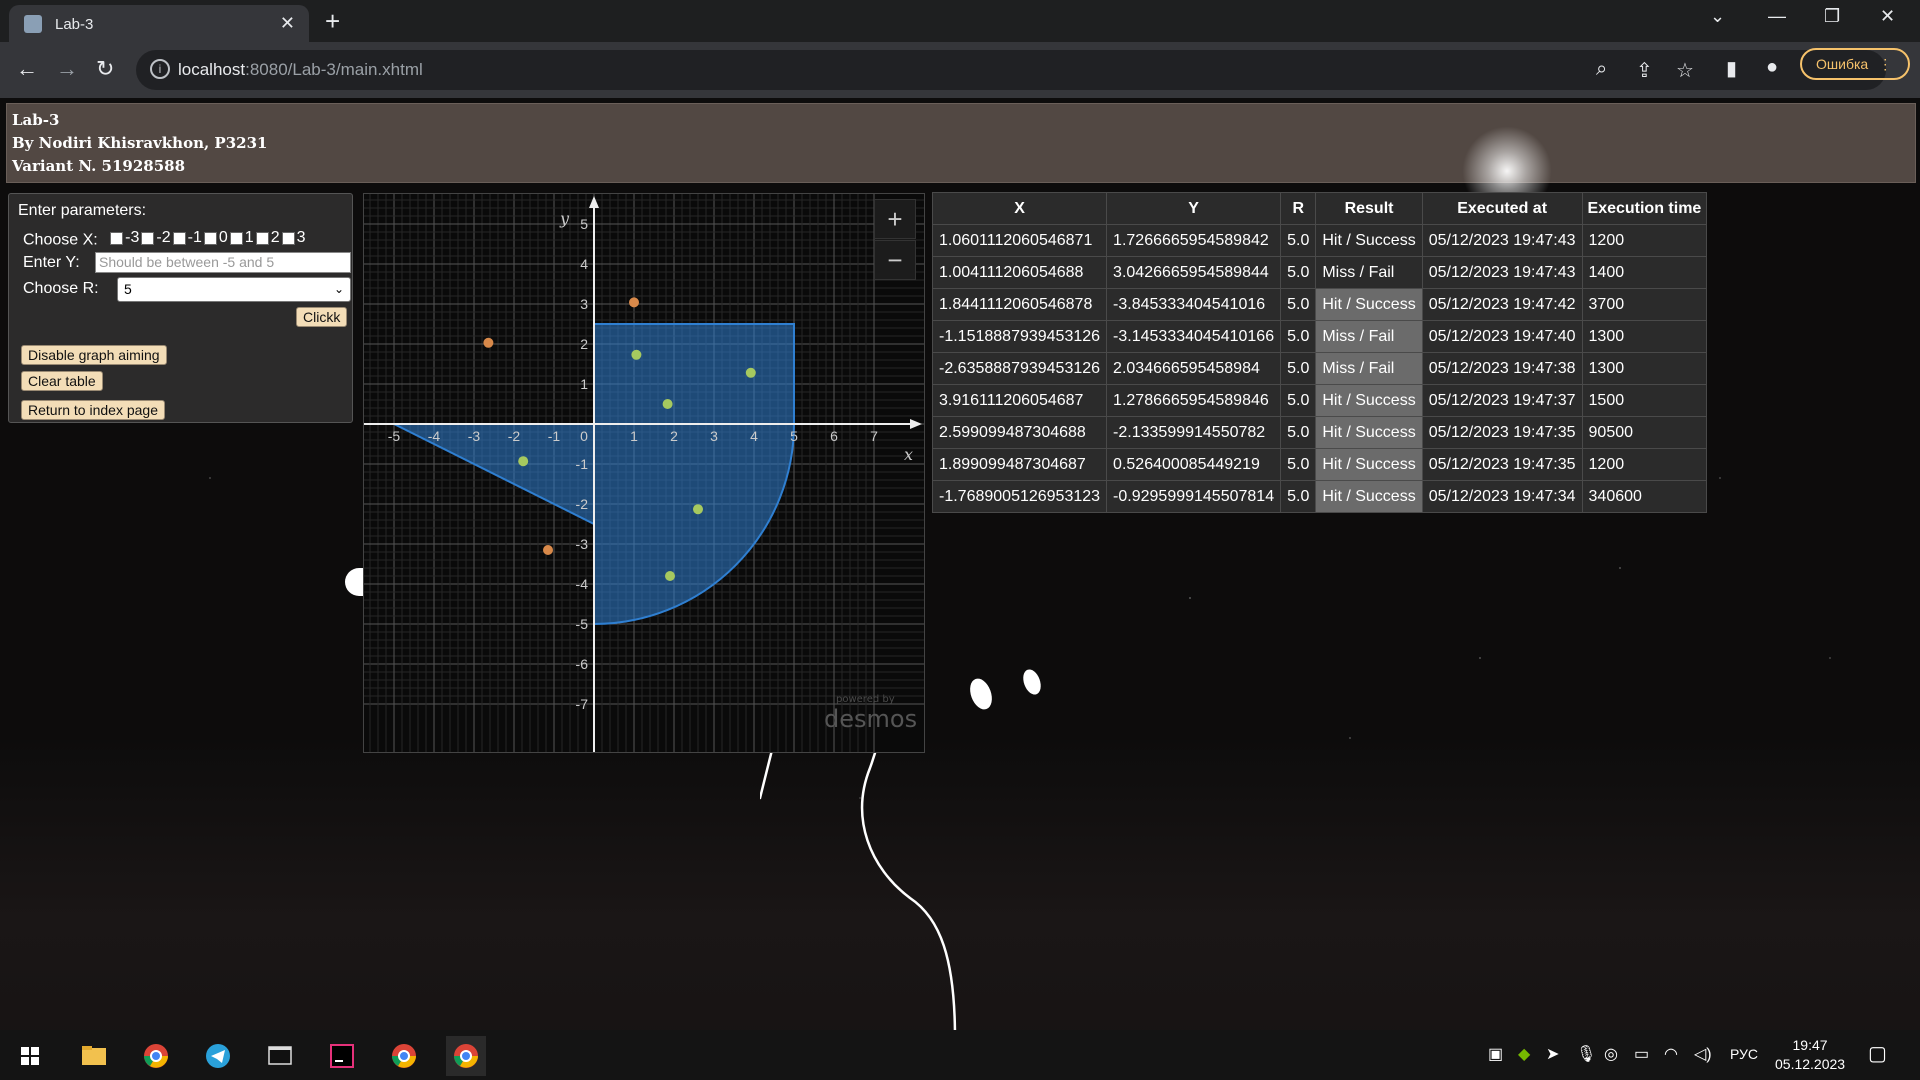 This screenshot has width=1920, height=1080. I want to click on y-label: Enter Y:, so click(51, 262).